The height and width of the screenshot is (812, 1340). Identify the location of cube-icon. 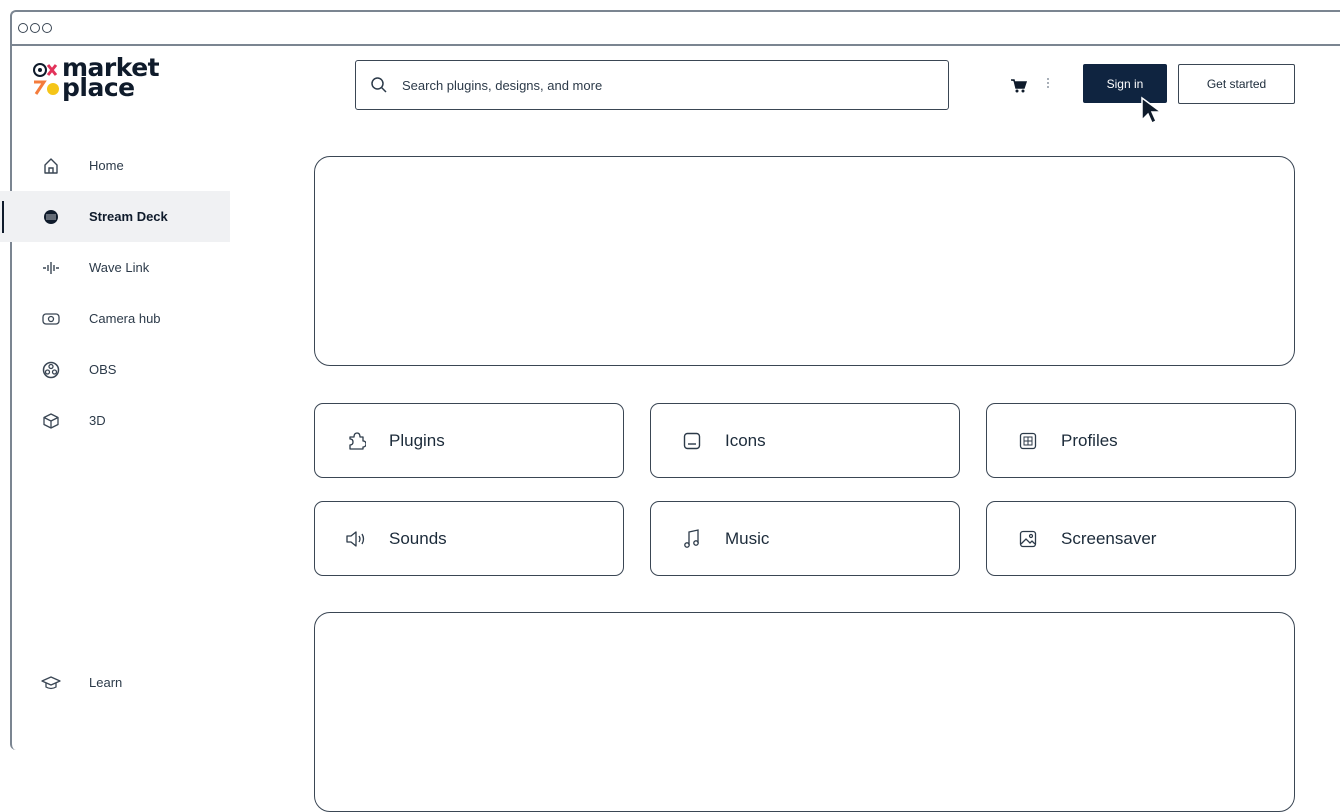
(51, 421).